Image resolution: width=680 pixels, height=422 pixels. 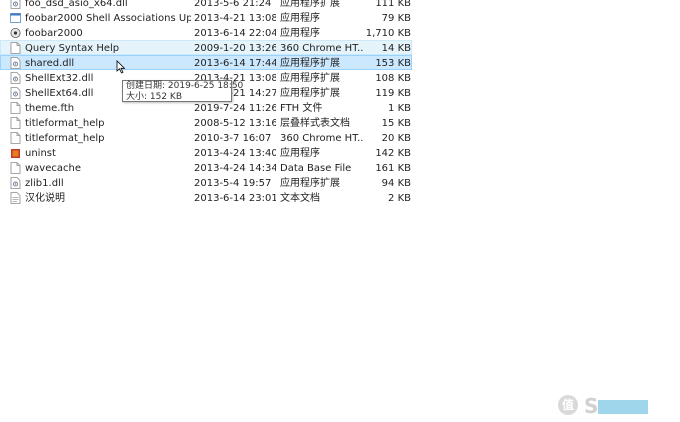 I want to click on file-modified-date: 2010-3-7 16:07, so click(x=233, y=138).